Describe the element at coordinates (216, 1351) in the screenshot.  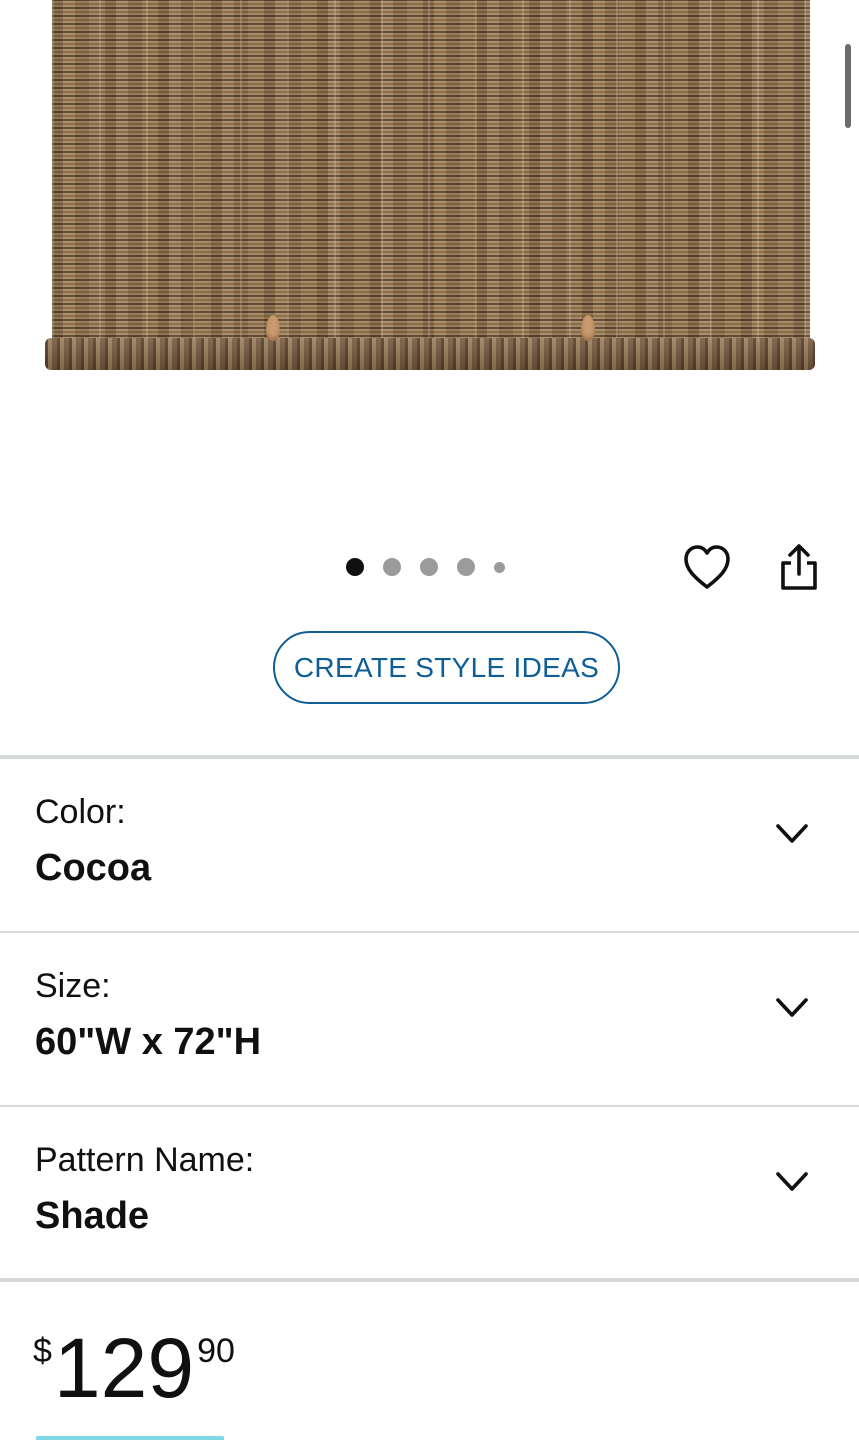
I see `price-fraction: 90` at that location.